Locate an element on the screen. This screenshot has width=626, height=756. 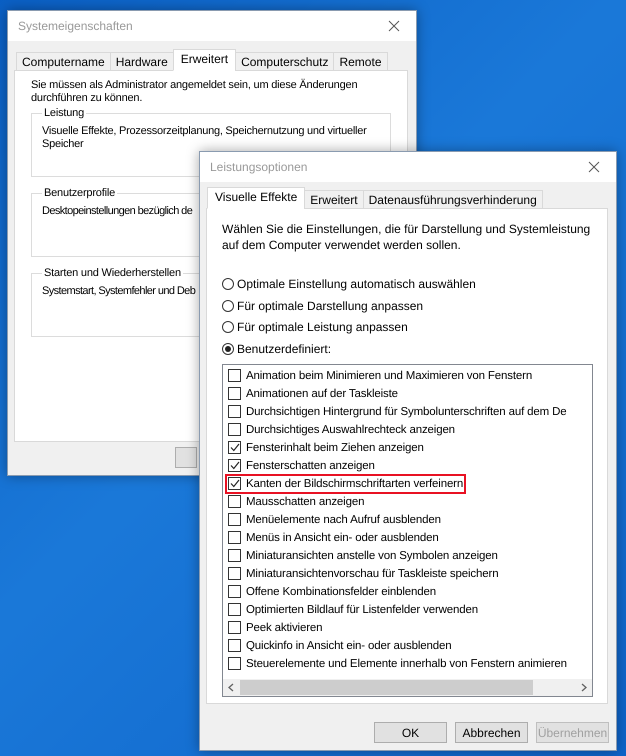
radio-option: Optimale Einstellung automatisch auswählen is located at coordinates (407, 284).